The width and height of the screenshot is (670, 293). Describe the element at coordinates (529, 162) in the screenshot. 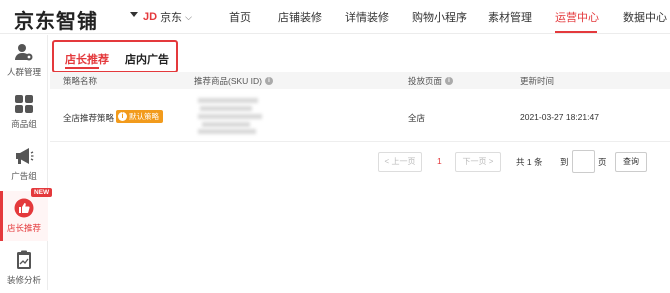

I see `total-count: 共 1 条` at that location.